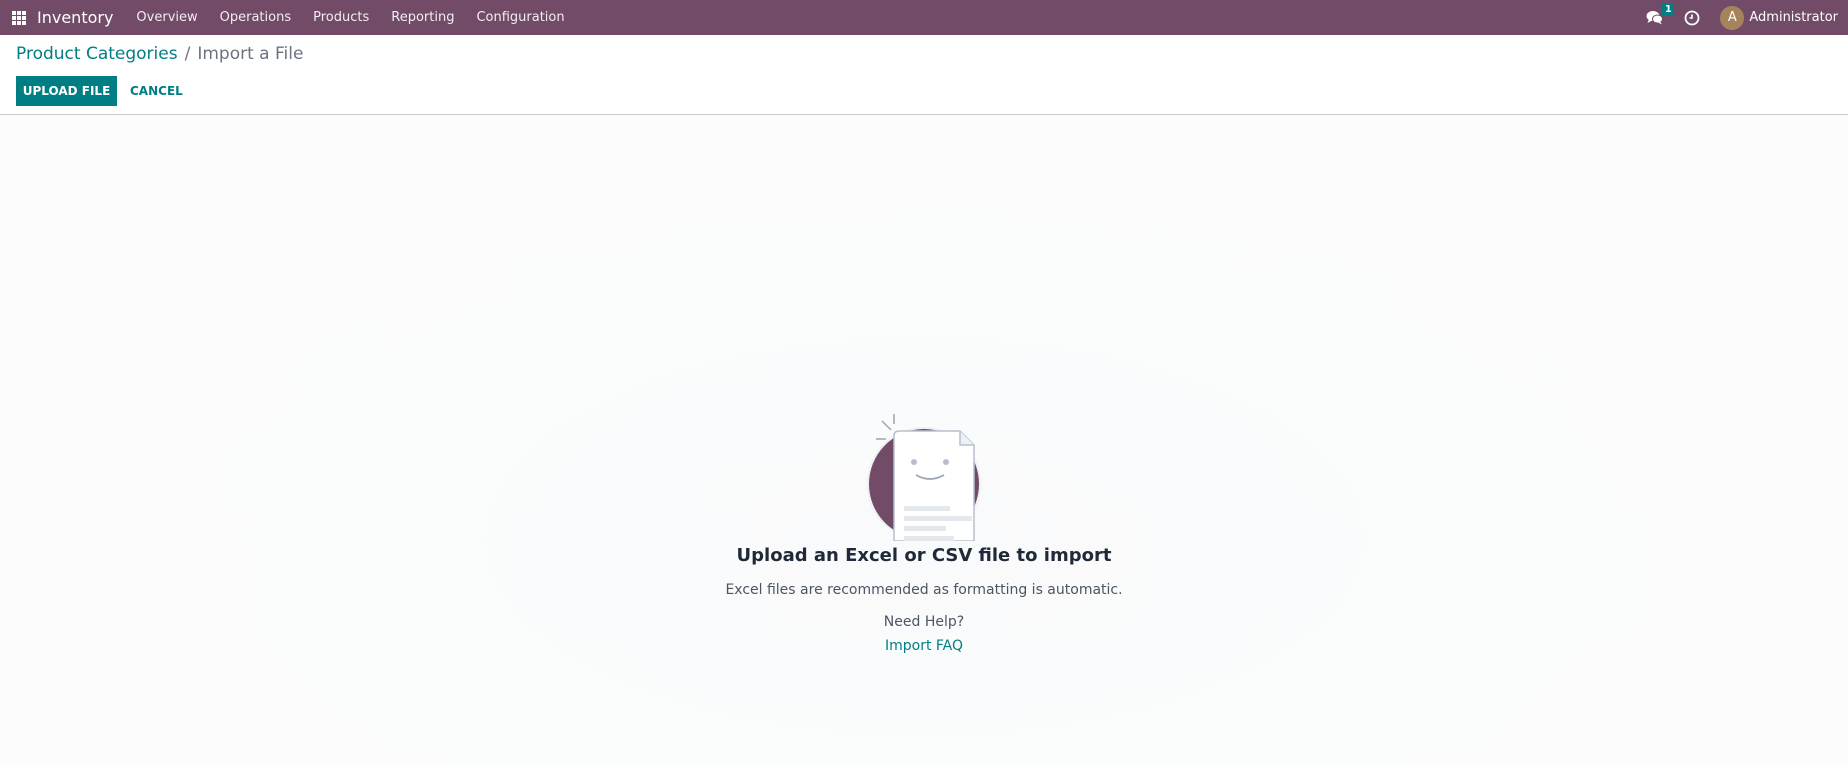  What do you see at coordinates (1732, 17) in the screenshot?
I see `user-avatar: A` at bounding box center [1732, 17].